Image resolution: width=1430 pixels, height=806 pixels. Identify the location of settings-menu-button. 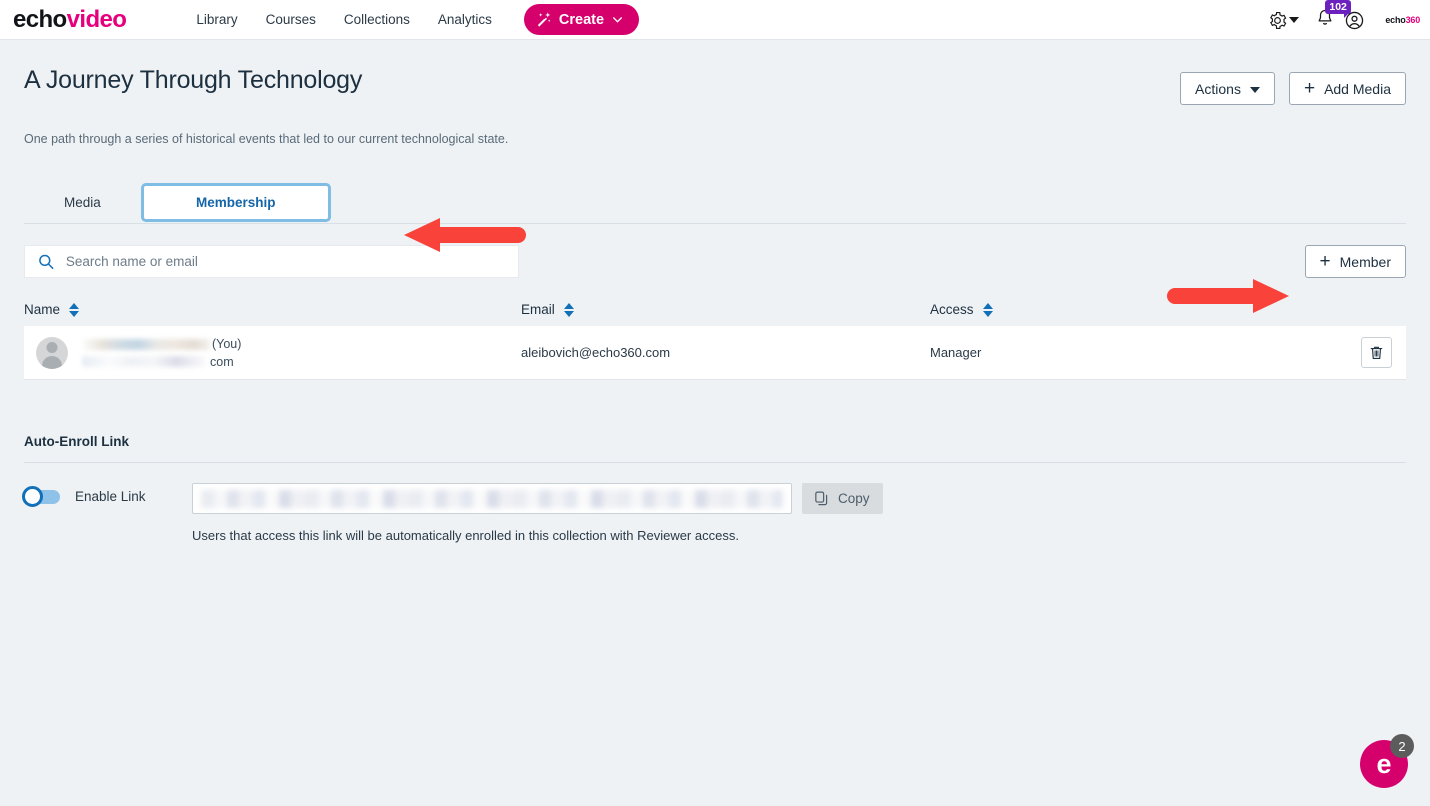
(1284, 20).